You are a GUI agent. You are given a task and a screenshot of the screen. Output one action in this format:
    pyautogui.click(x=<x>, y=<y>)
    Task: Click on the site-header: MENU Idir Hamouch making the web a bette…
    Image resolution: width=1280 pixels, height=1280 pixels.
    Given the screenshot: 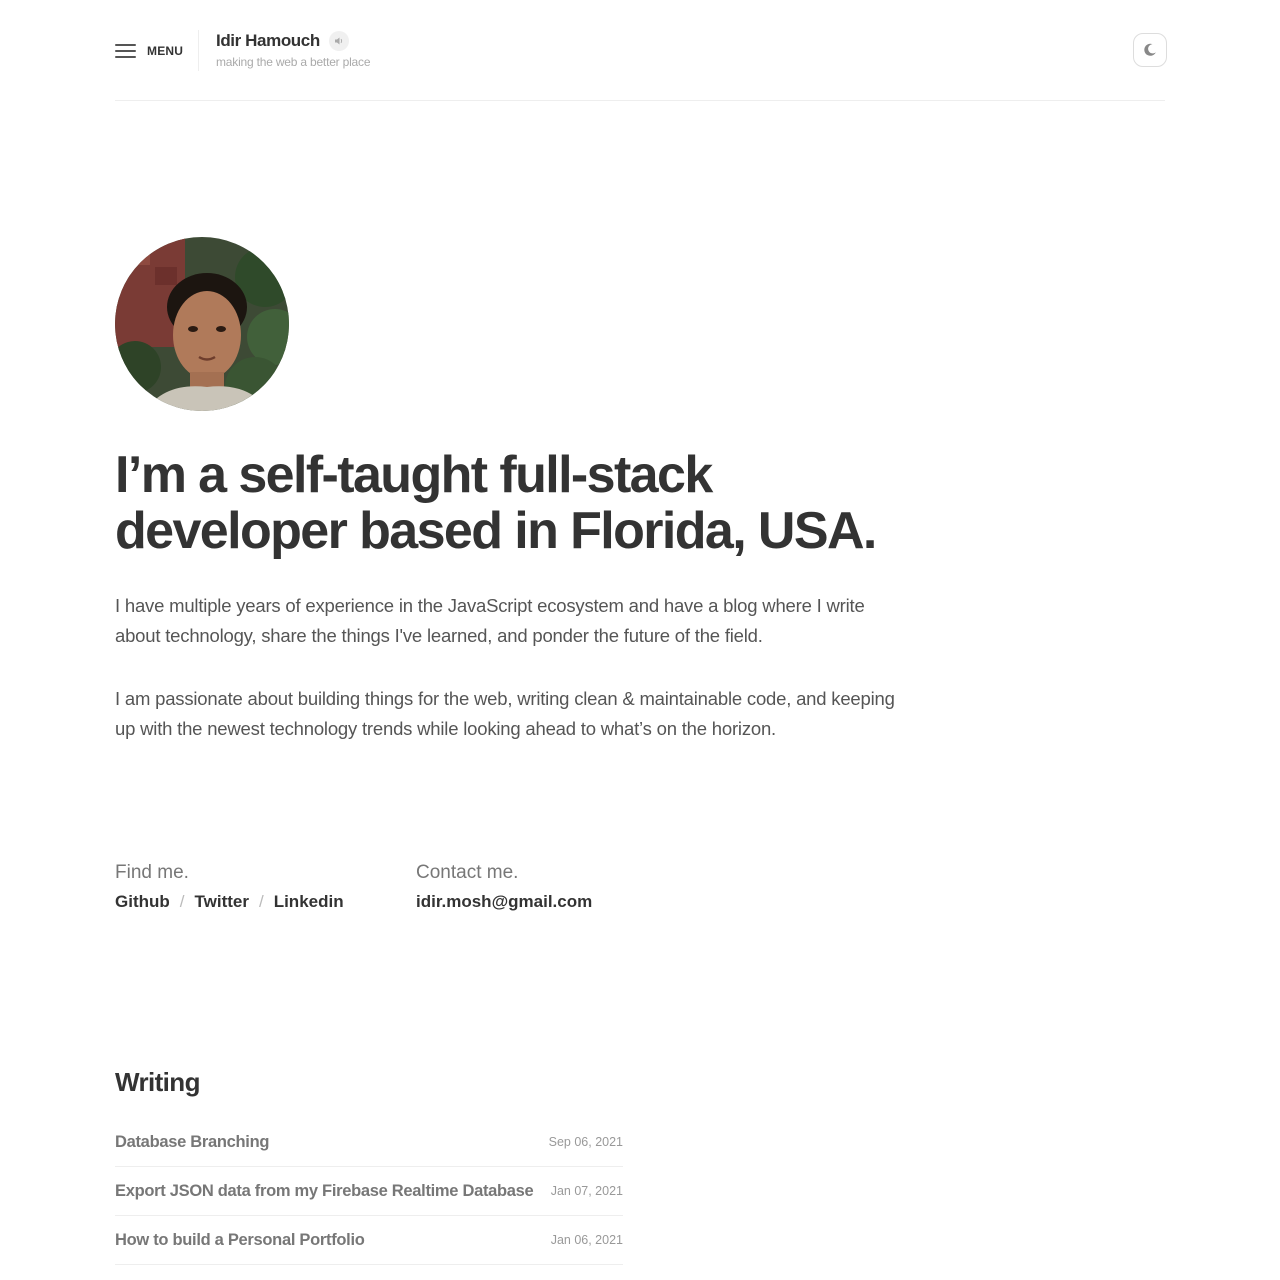 What is the action you would take?
    pyautogui.click(x=641, y=50)
    